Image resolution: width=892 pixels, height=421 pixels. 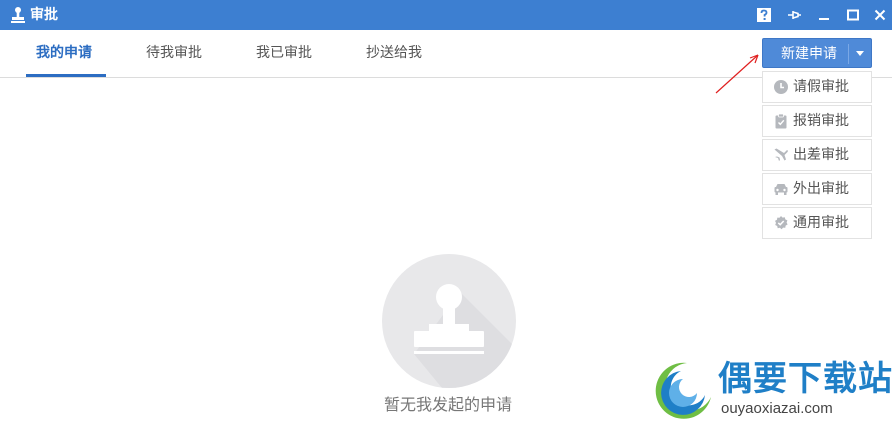 I want to click on minimize-button, so click(x=824, y=15).